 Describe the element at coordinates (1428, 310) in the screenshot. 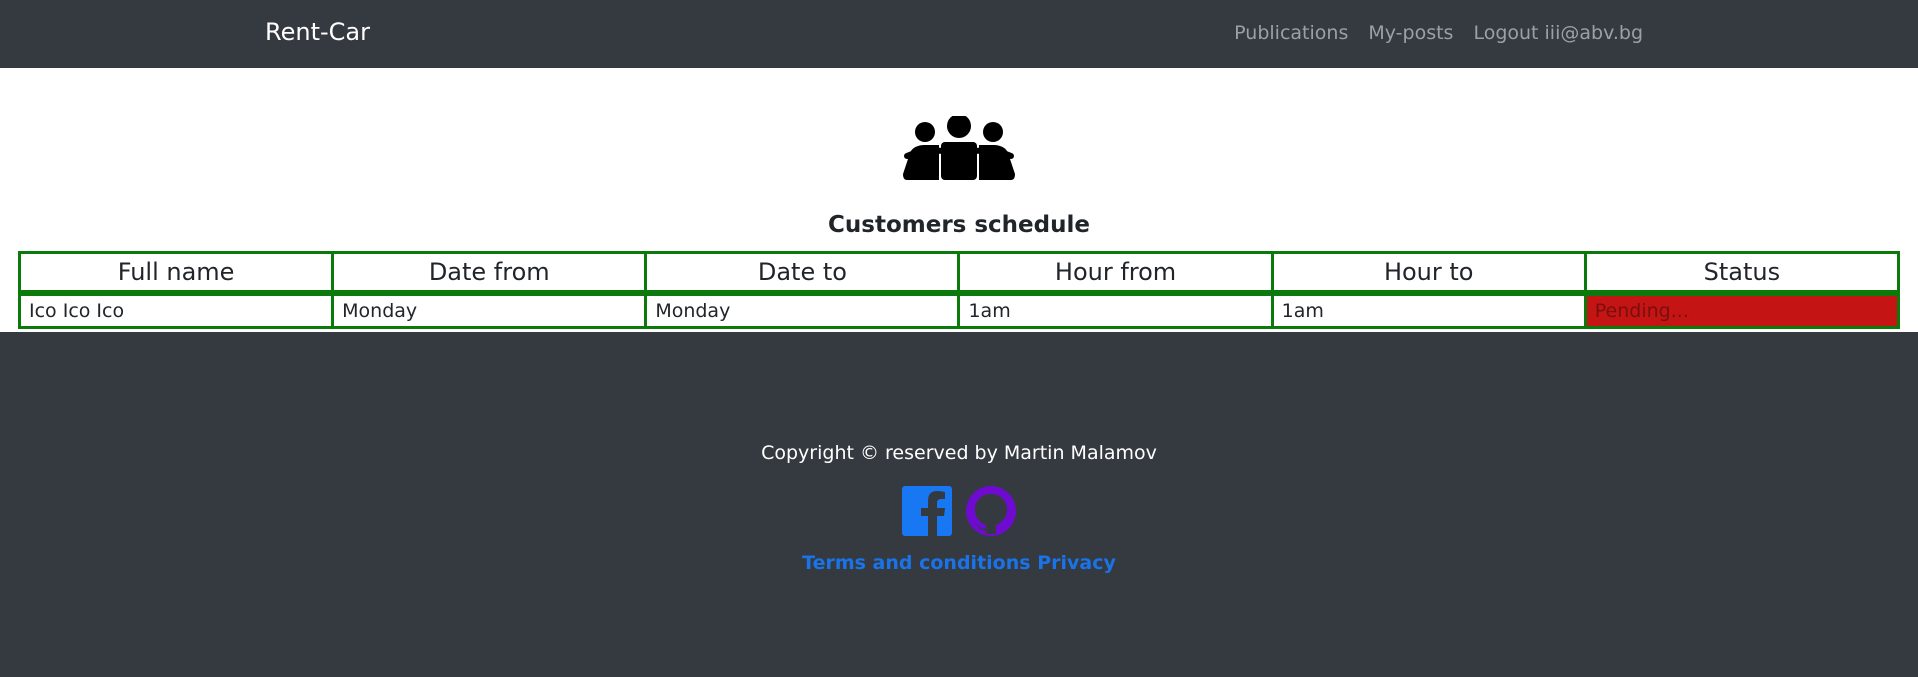

I see `cell-hour-to: 1am` at that location.